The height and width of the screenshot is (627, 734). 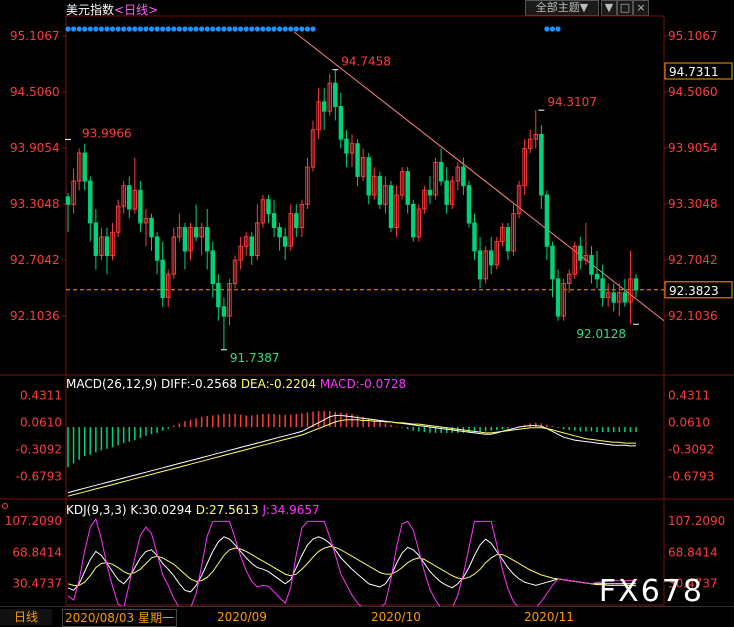 What do you see at coordinates (242, 617) in the screenshot?
I see `x-label-sep: 2020/09` at bounding box center [242, 617].